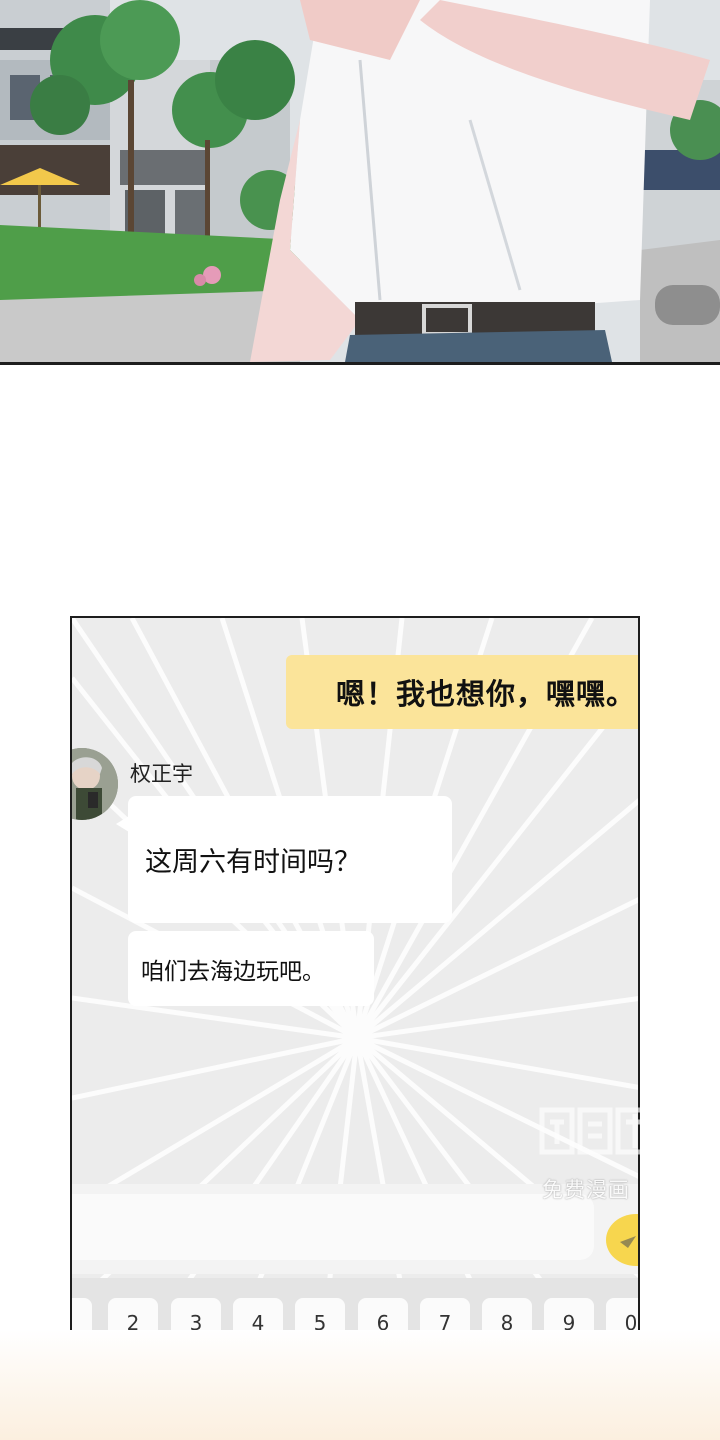 Image resolution: width=720 pixels, height=1440 pixels. I want to click on received-message-bubble: 这周六有时间吗？, so click(290, 859).